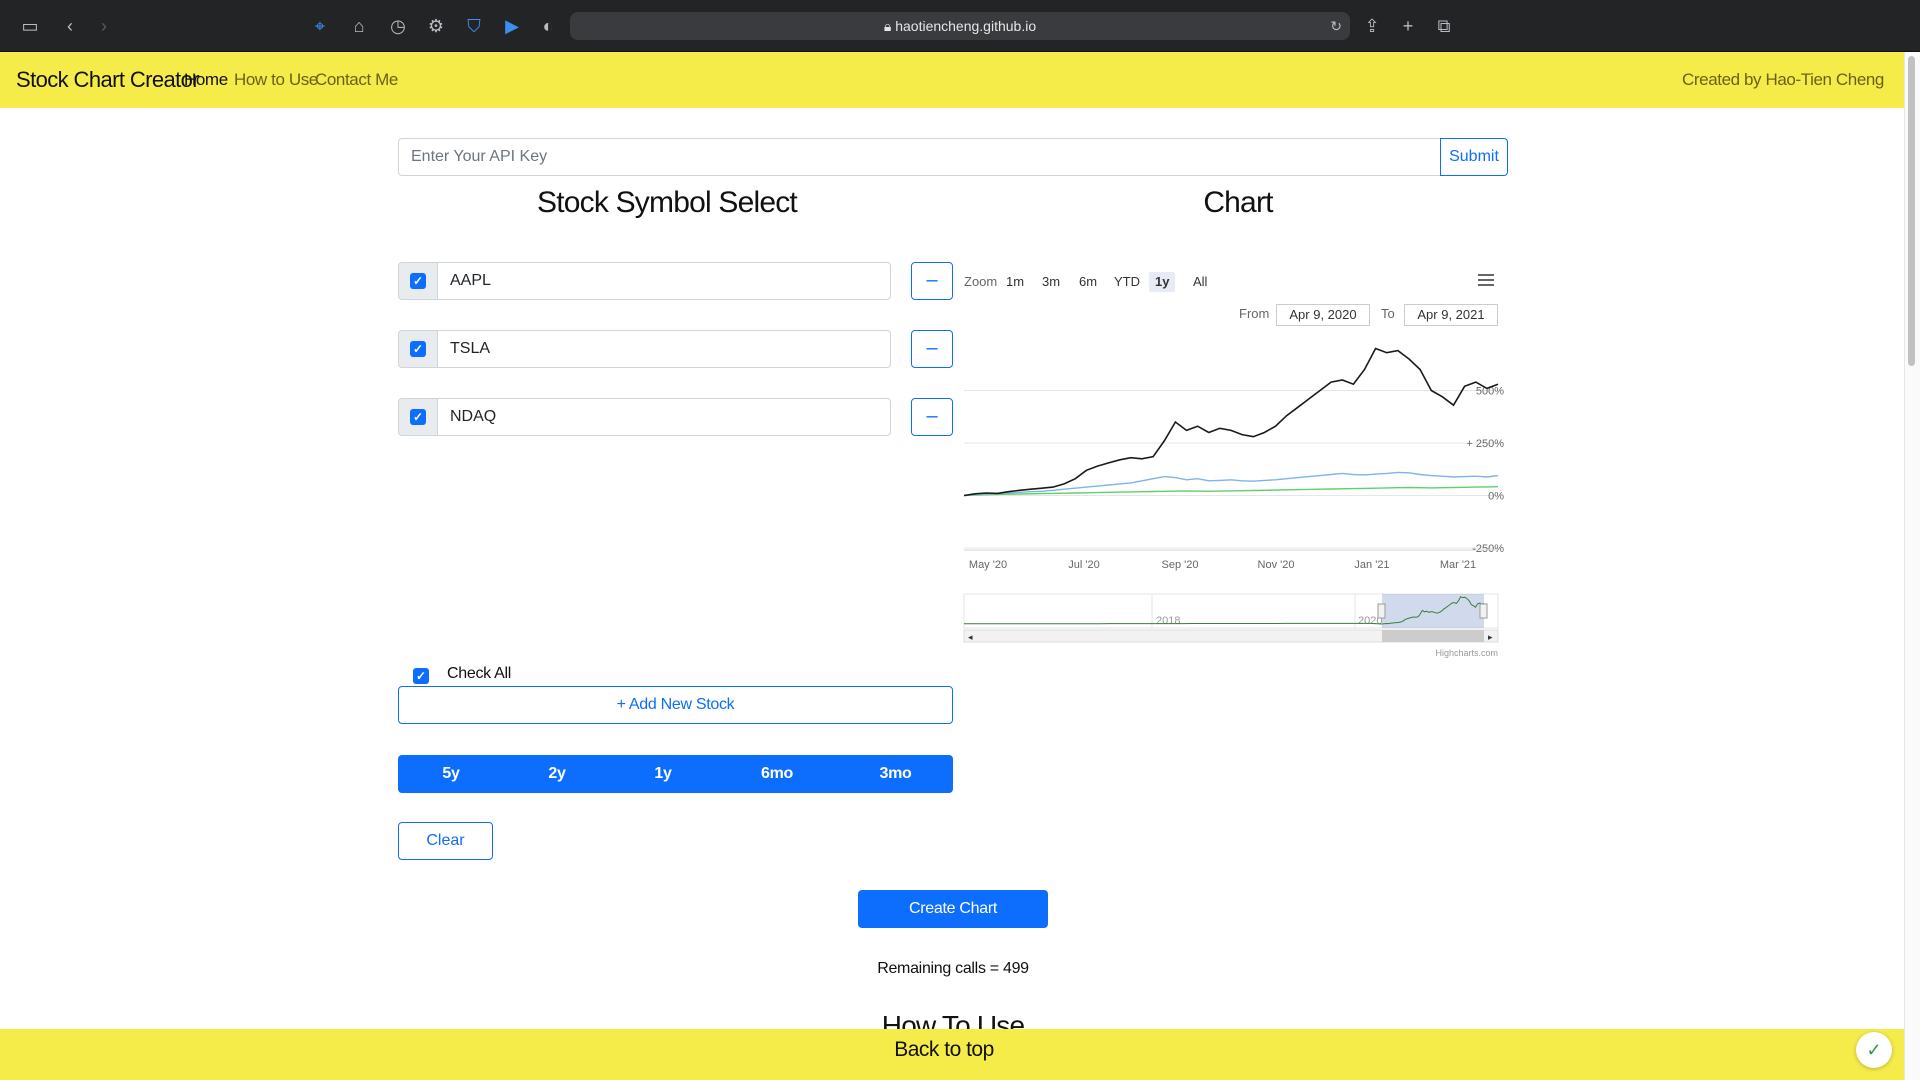 This screenshot has height=1080, width=1920. I want to click on nav-how-to-use: How to Use, so click(276, 80).